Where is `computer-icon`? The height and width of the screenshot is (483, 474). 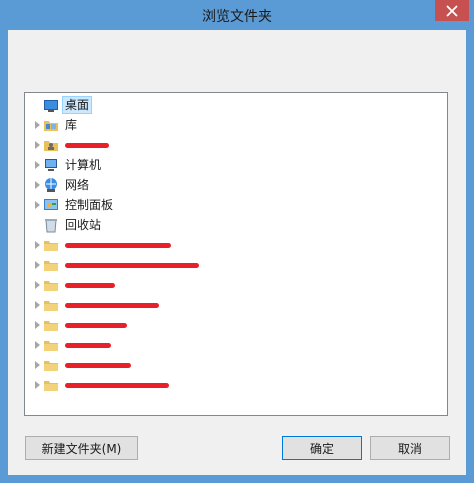
computer-icon is located at coordinates (51, 165).